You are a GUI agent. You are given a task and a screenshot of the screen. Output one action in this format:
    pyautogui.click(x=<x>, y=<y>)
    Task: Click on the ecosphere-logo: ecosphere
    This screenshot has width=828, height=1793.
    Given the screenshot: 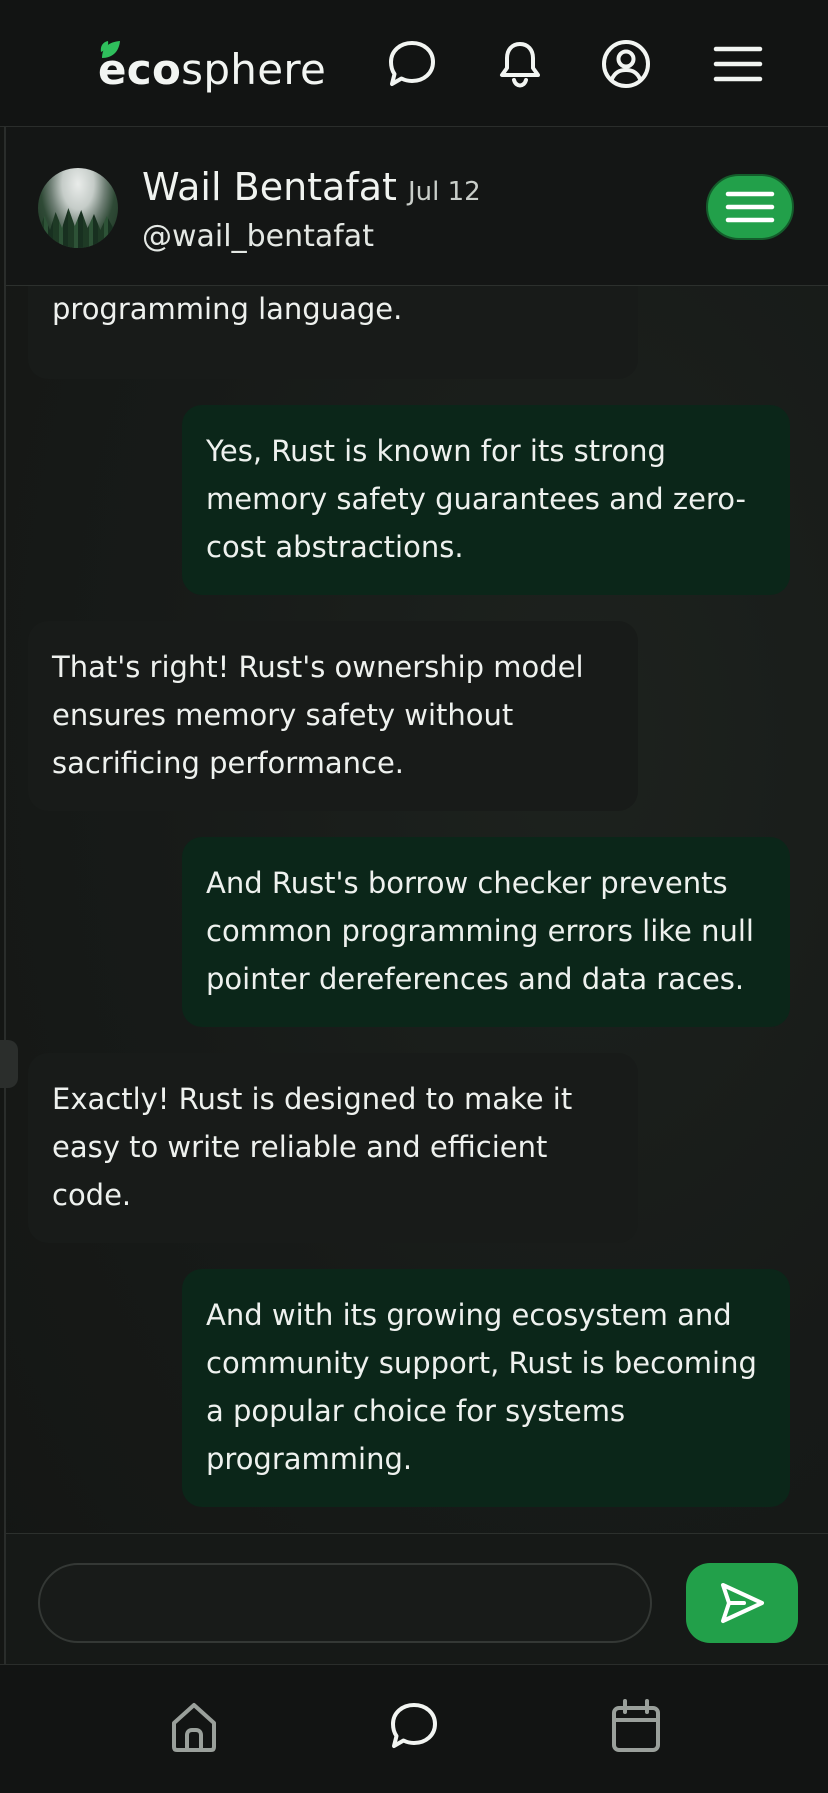 What is the action you would take?
    pyautogui.click(x=212, y=68)
    